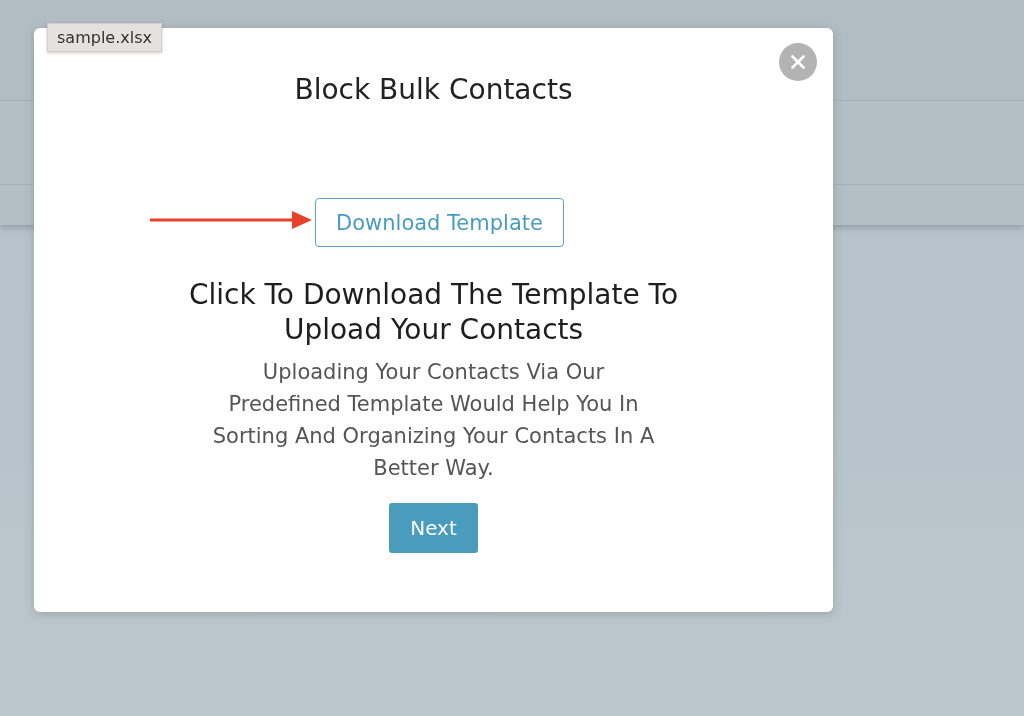  I want to click on close-button, so click(798, 62).